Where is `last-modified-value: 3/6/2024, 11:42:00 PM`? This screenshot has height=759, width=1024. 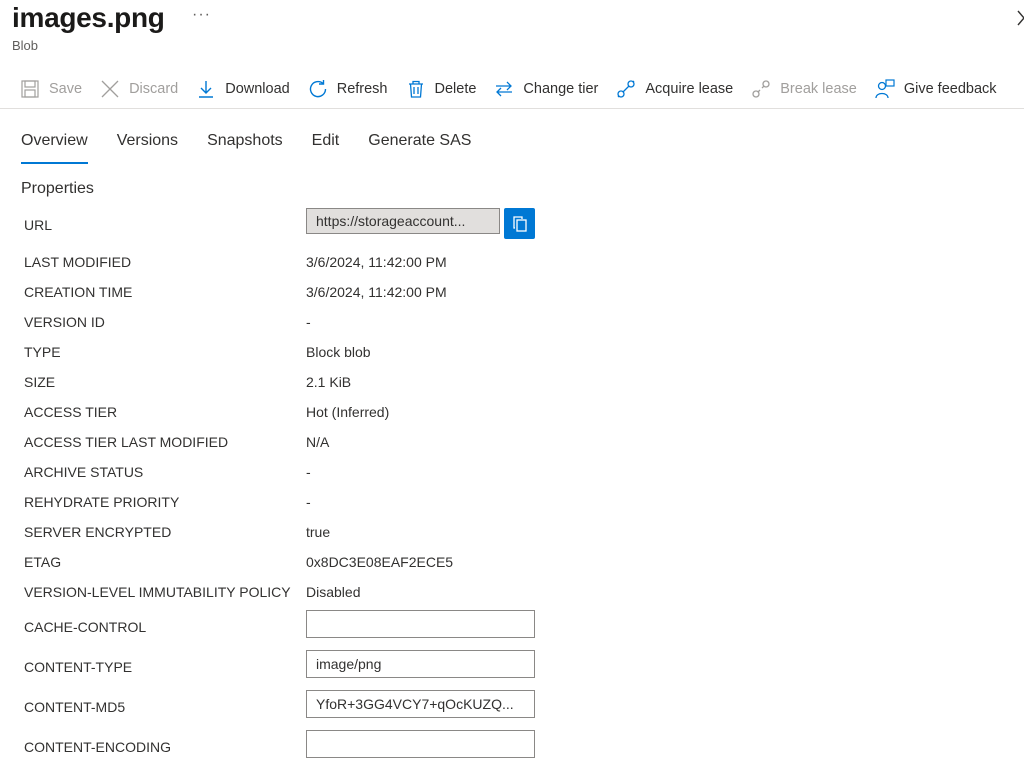
last-modified-value: 3/6/2024, 11:42:00 PM is located at coordinates (376, 262).